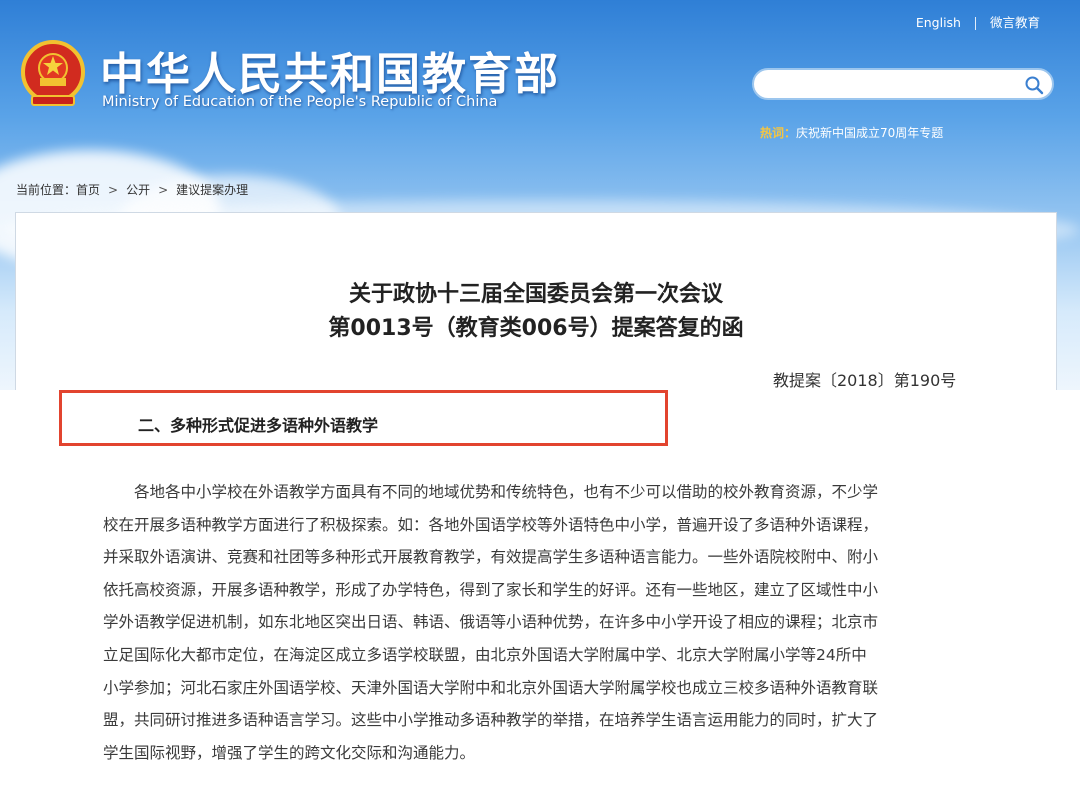 The image size is (1080, 798). What do you see at coordinates (53, 74) in the screenshot?
I see `national-emblem-icon` at bounding box center [53, 74].